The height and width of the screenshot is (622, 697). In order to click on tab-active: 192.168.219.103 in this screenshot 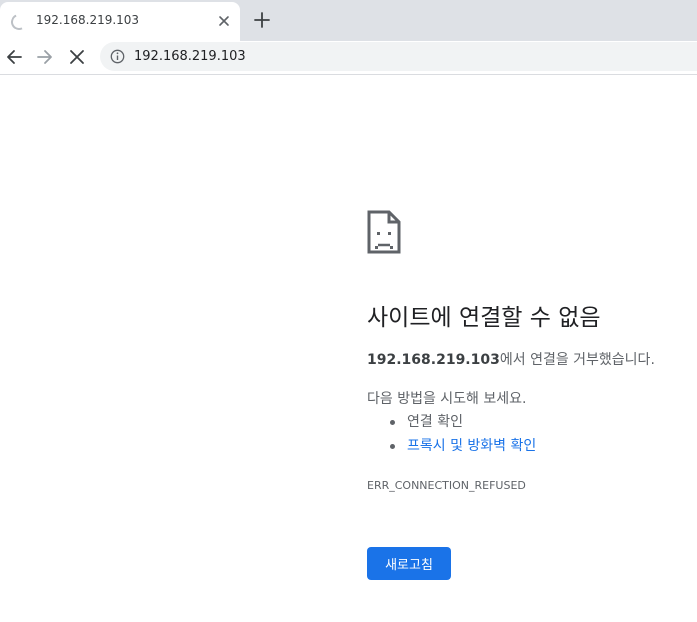, I will do `click(120, 21)`.